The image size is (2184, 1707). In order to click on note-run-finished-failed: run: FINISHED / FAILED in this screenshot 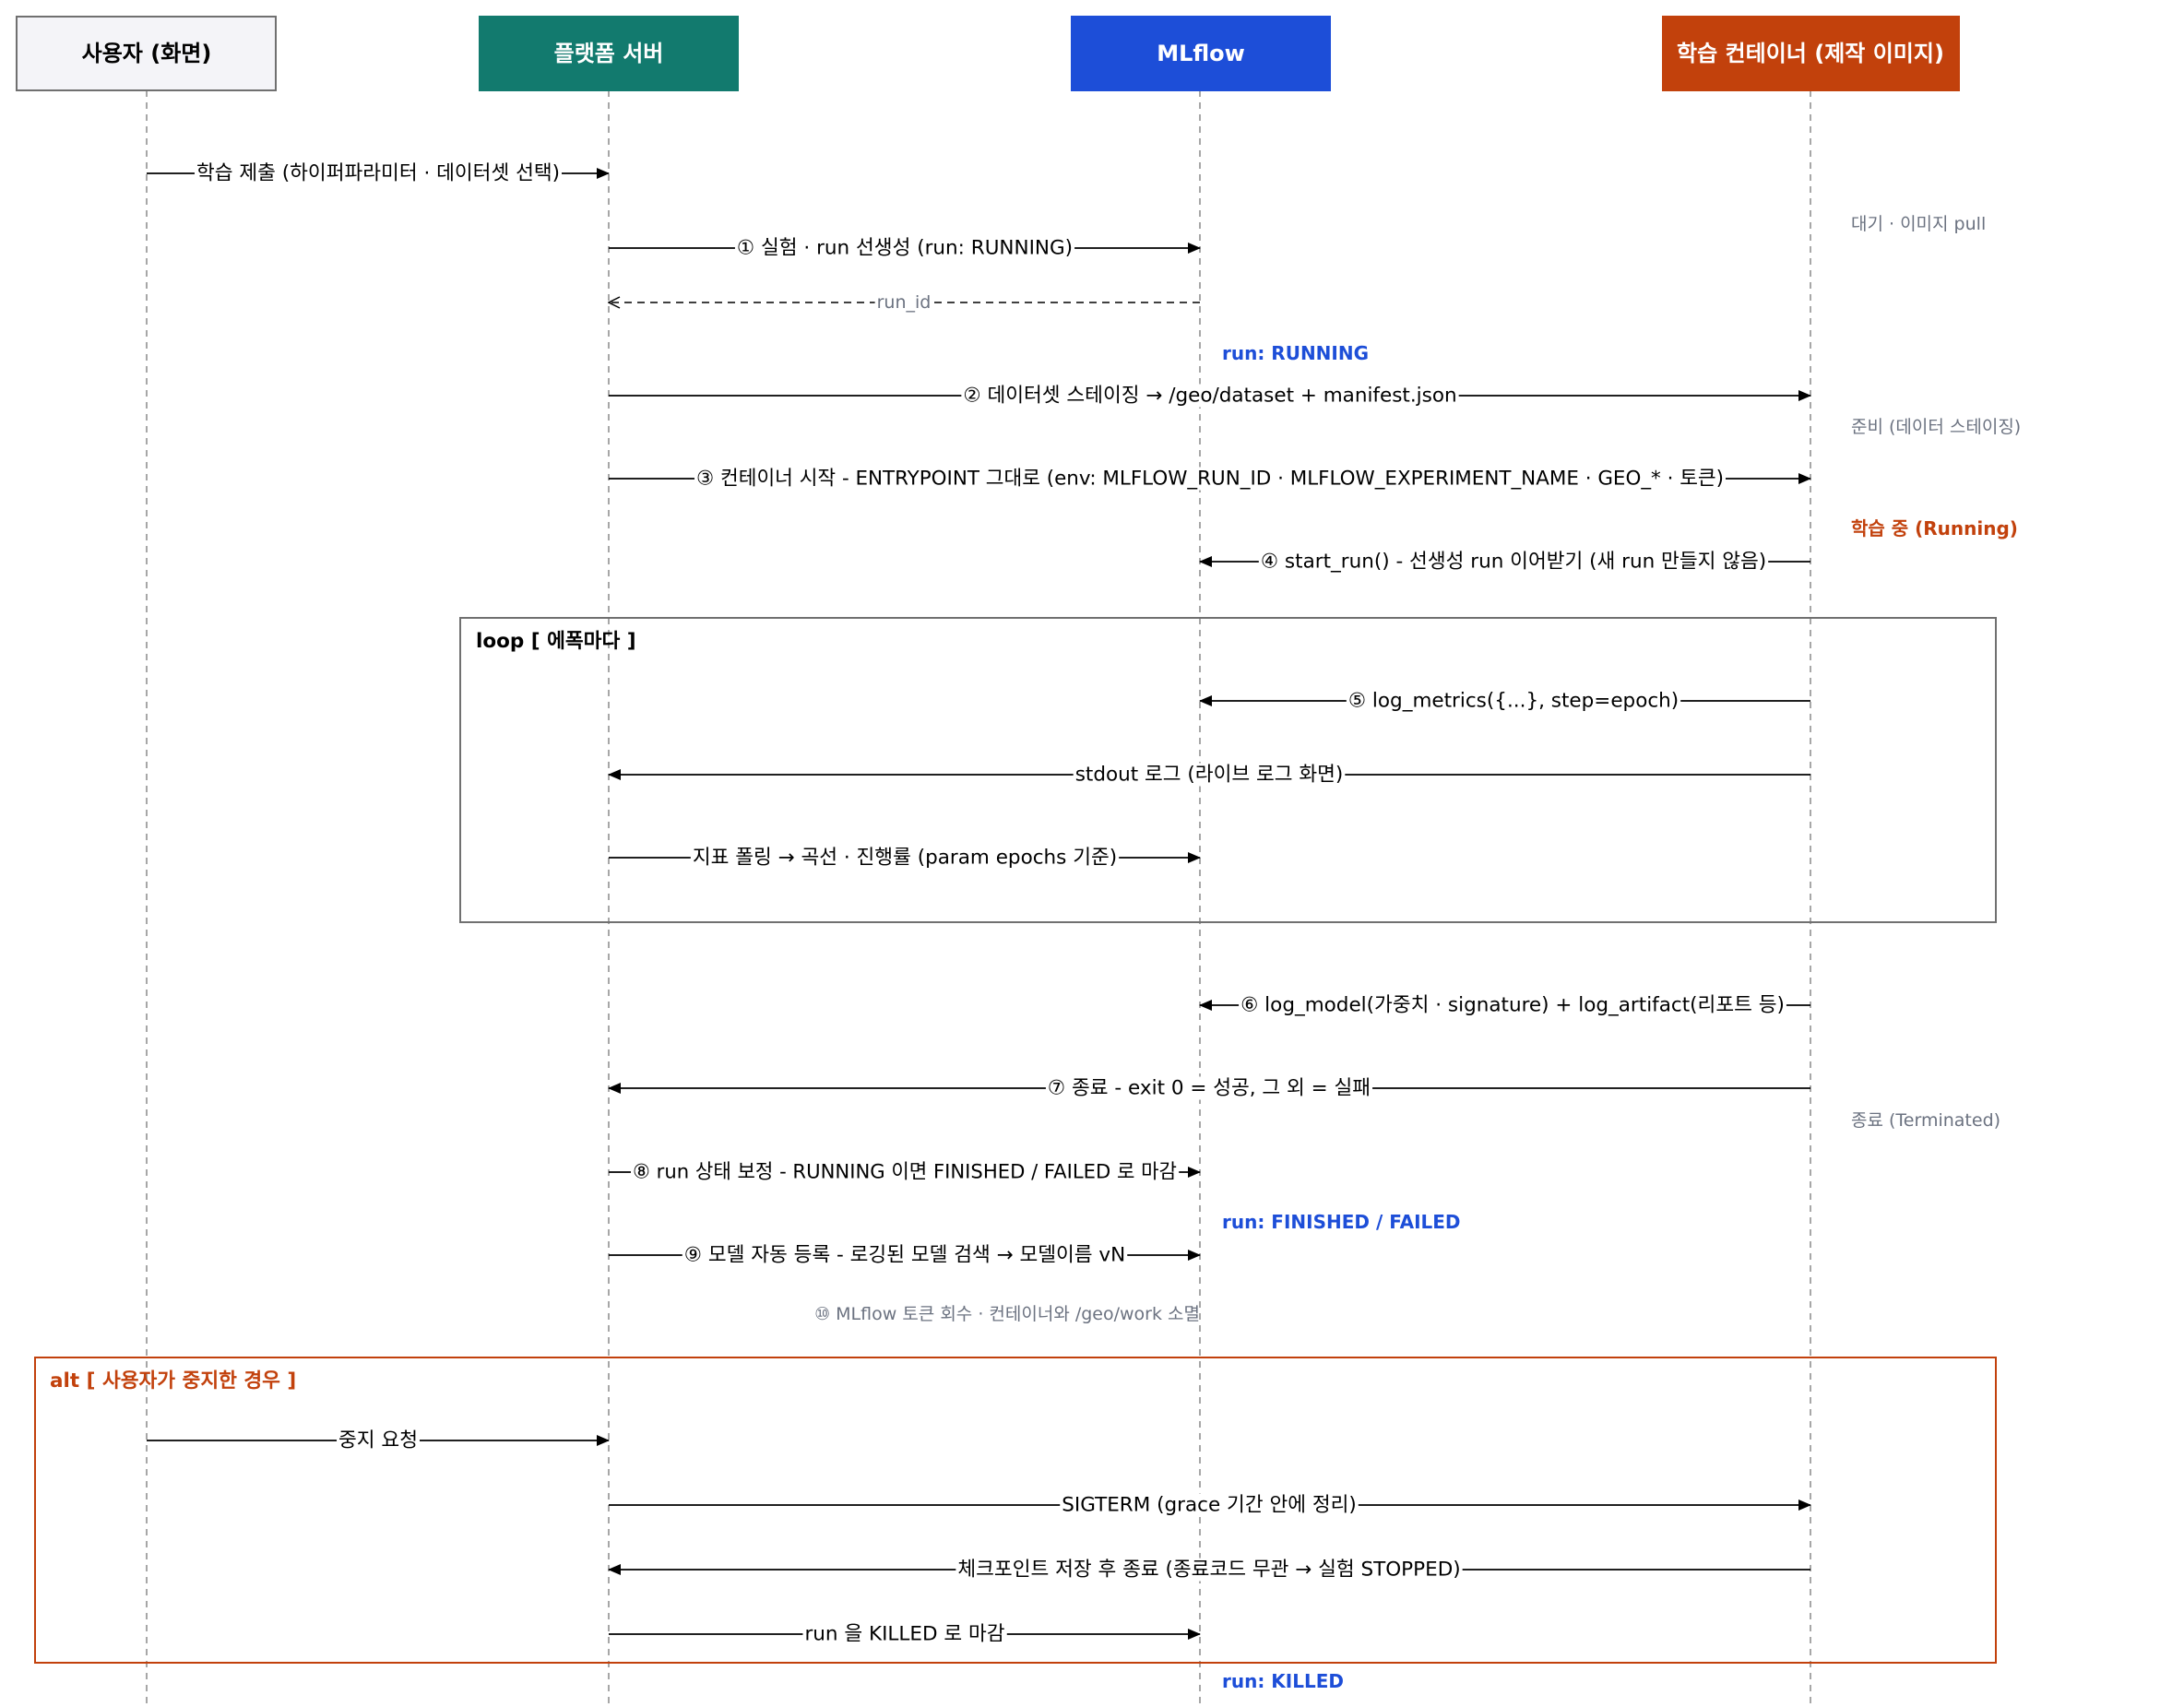, I will do `click(1341, 1222)`.